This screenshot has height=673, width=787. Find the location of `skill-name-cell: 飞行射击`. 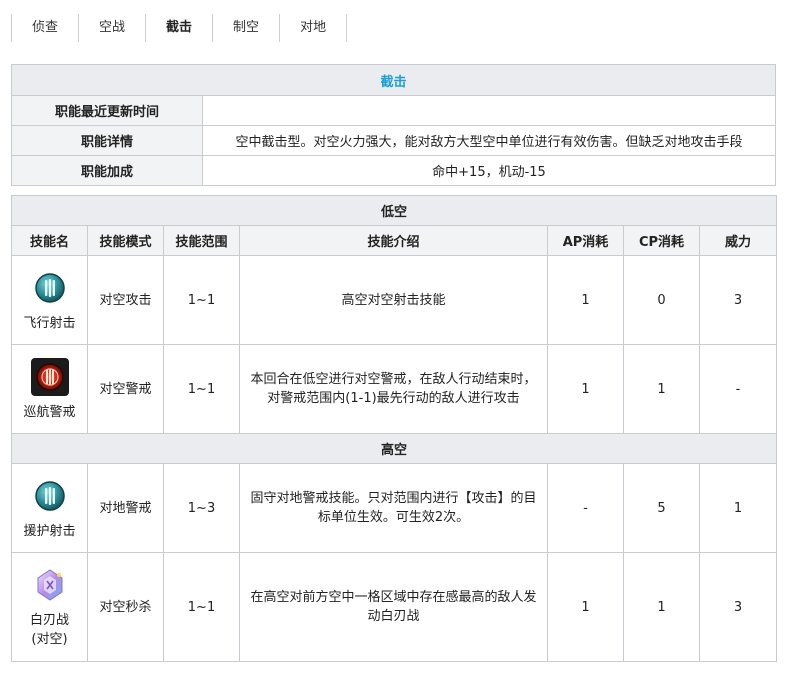

skill-name-cell: 飞行射击 is located at coordinates (49, 300).